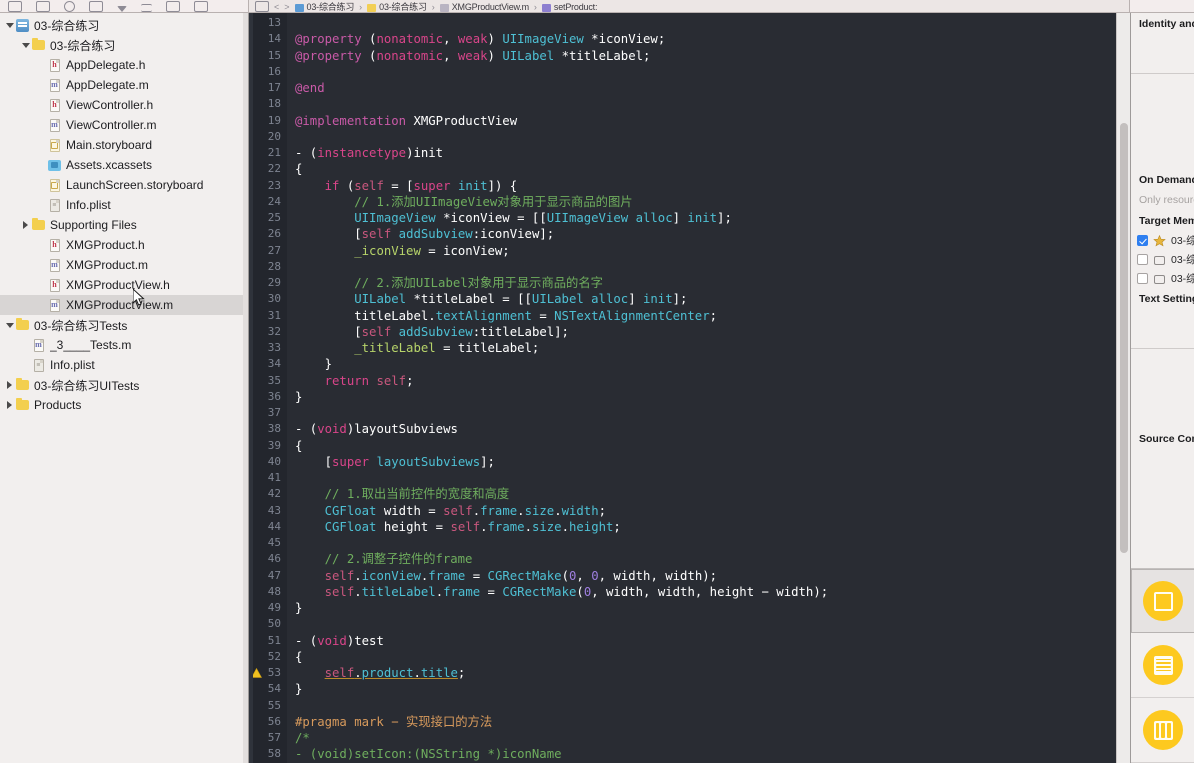  What do you see at coordinates (173, 6) in the screenshot?
I see `clock-icon` at bounding box center [173, 6].